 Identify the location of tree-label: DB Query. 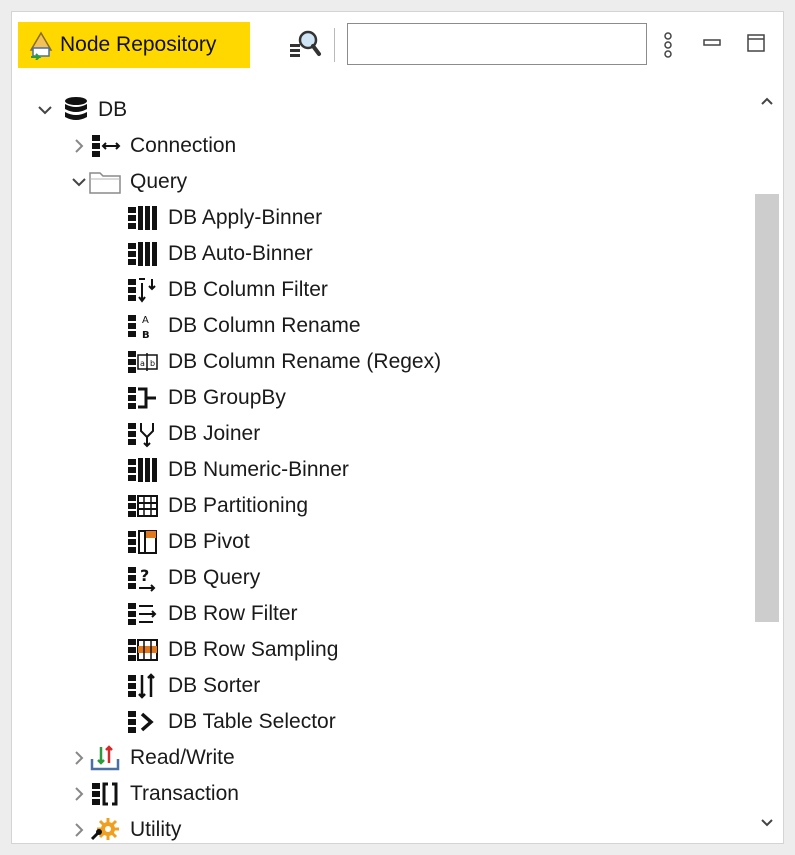
(214, 577).